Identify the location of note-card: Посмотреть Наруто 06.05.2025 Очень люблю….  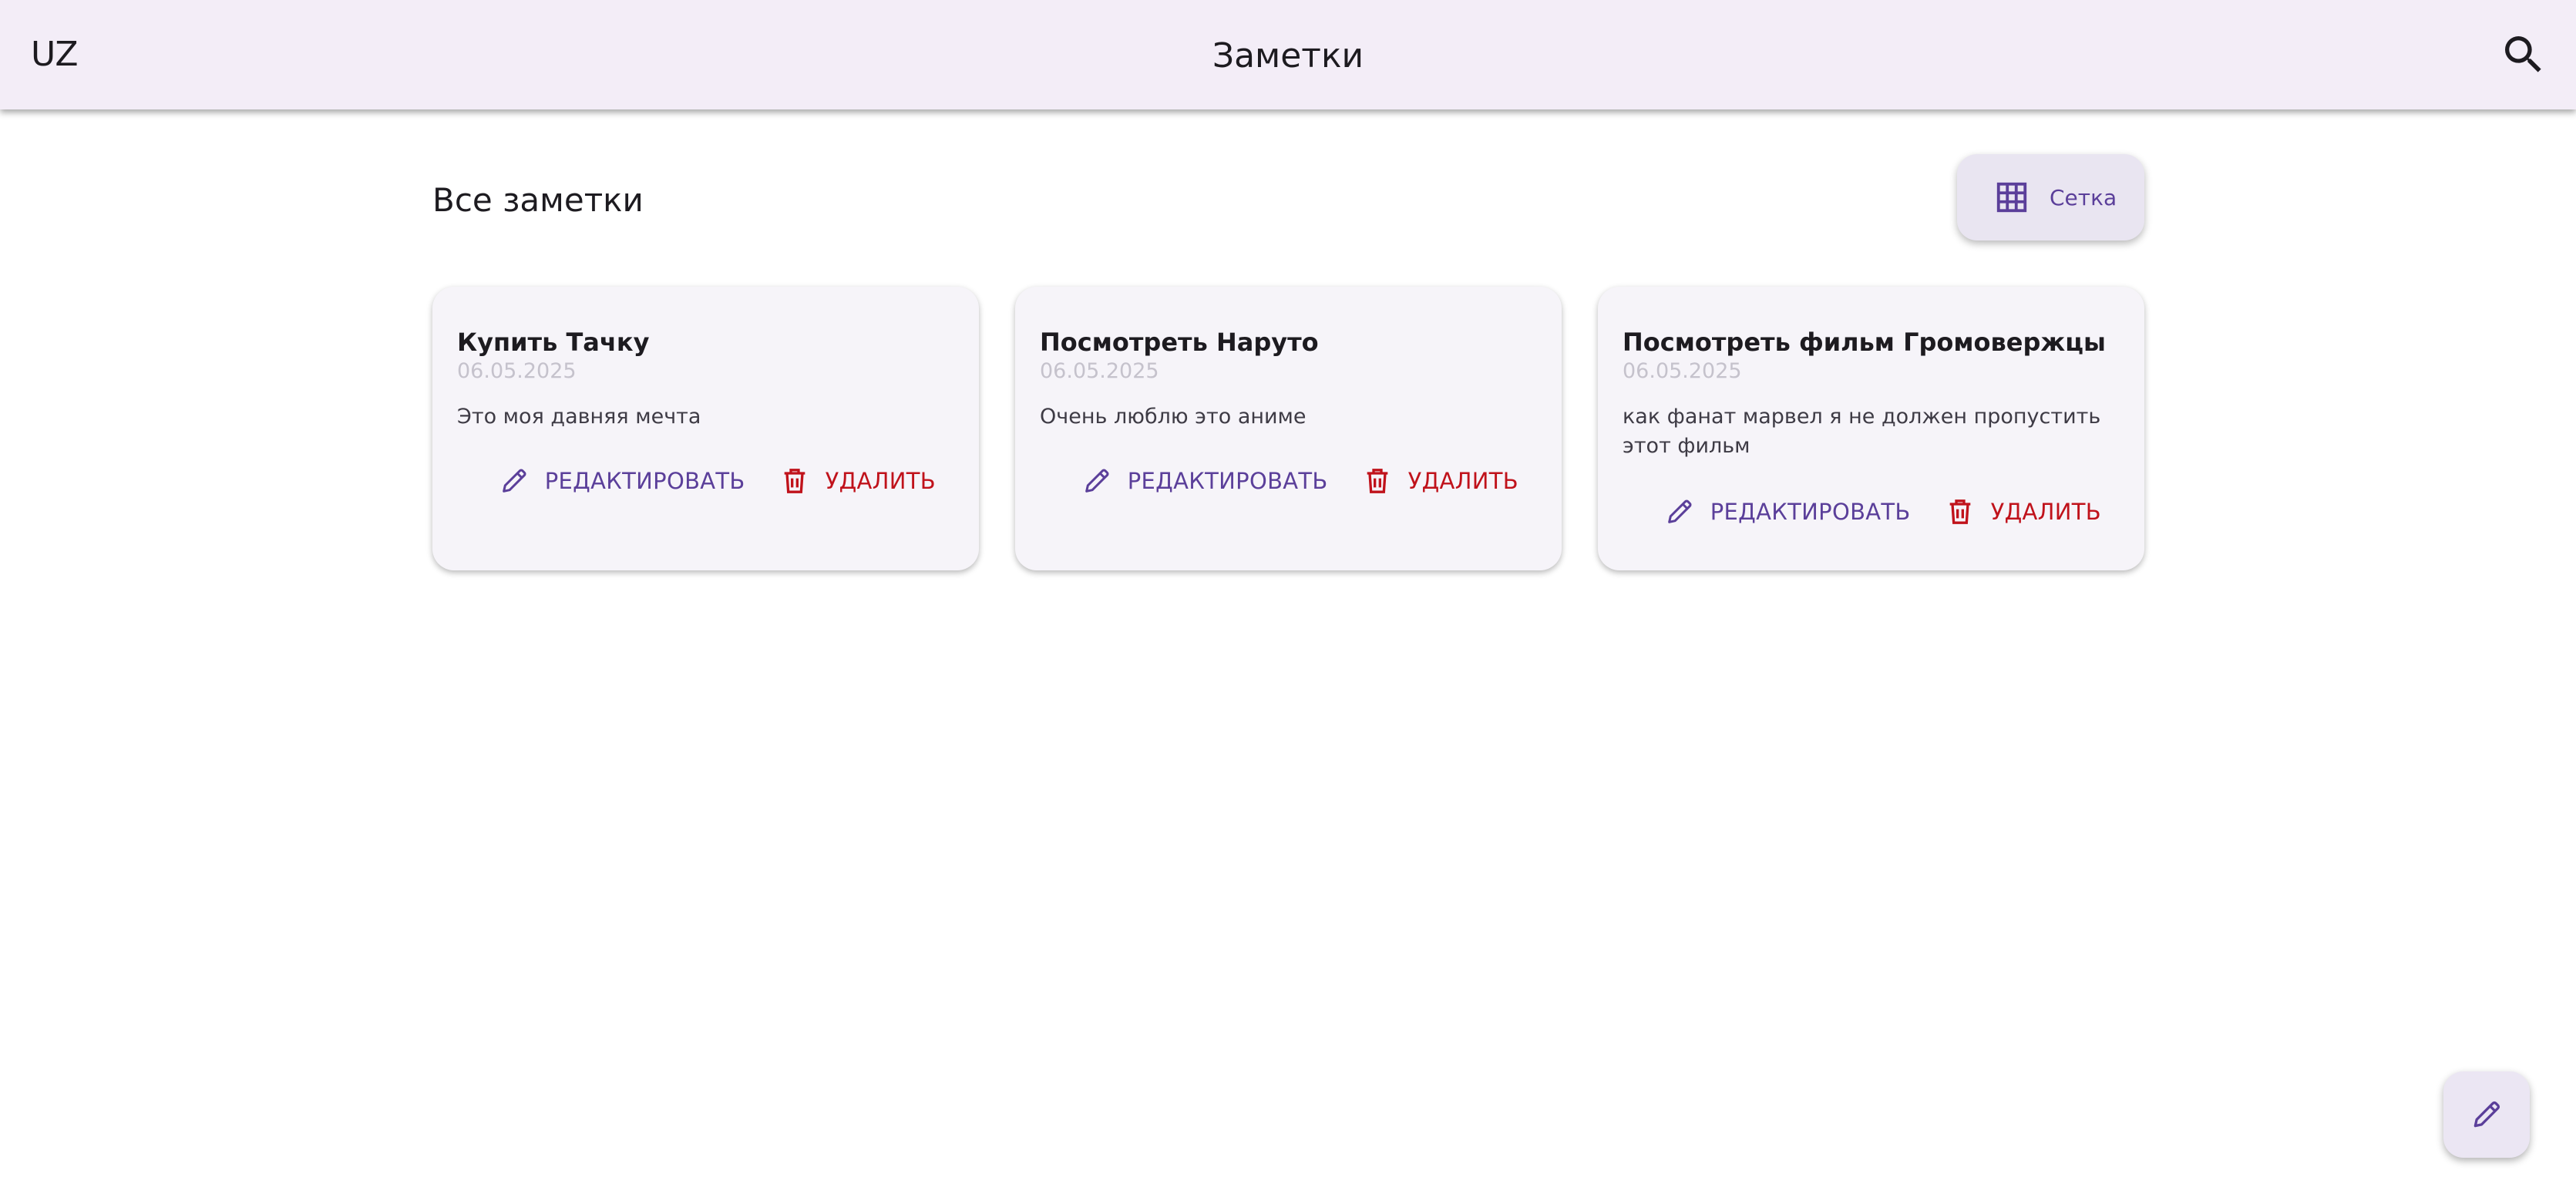
(1288, 428).